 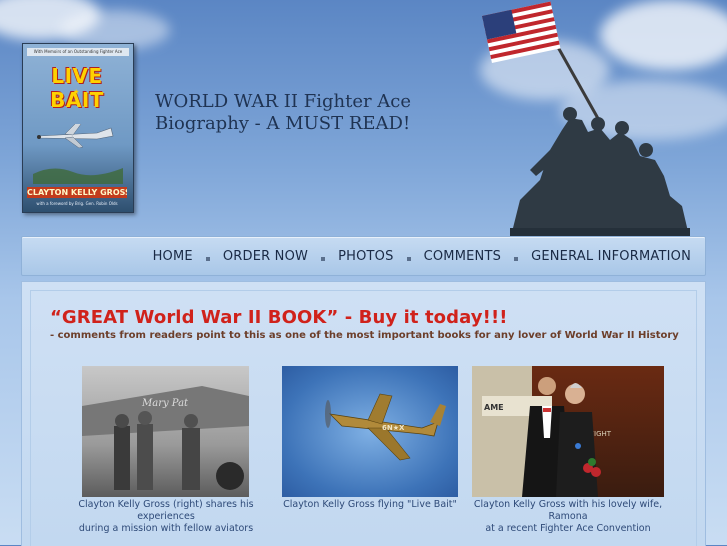 What do you see at coordinates (77, 192) in the screenshot?
I see `book-author: CLAYTON KELLY GROSS` at bounding box center [77, 192].